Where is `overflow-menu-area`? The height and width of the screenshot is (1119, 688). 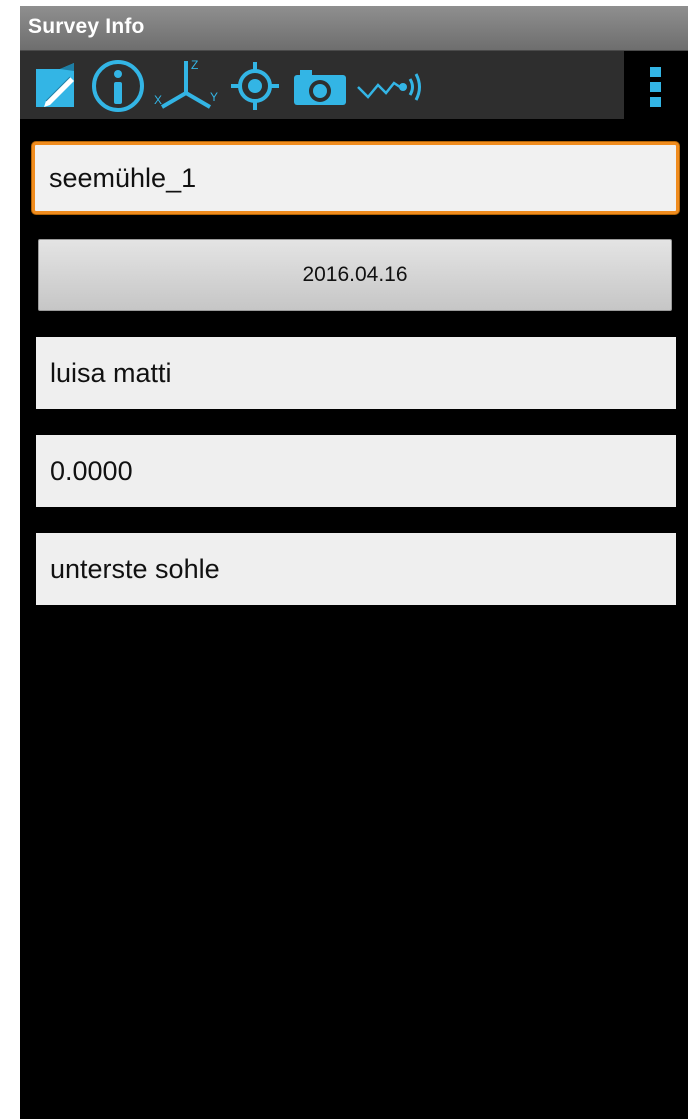 overflow-menu-area is located at coordinates (656, 85).